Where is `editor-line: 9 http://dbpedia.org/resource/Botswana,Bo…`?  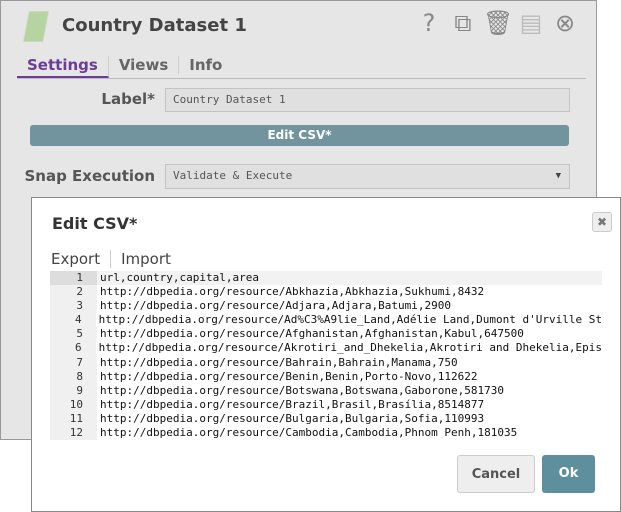
editor-line: 9 http://dbpedia.org/resource/Botswana,Bo… is located at coordinates (326, 390).